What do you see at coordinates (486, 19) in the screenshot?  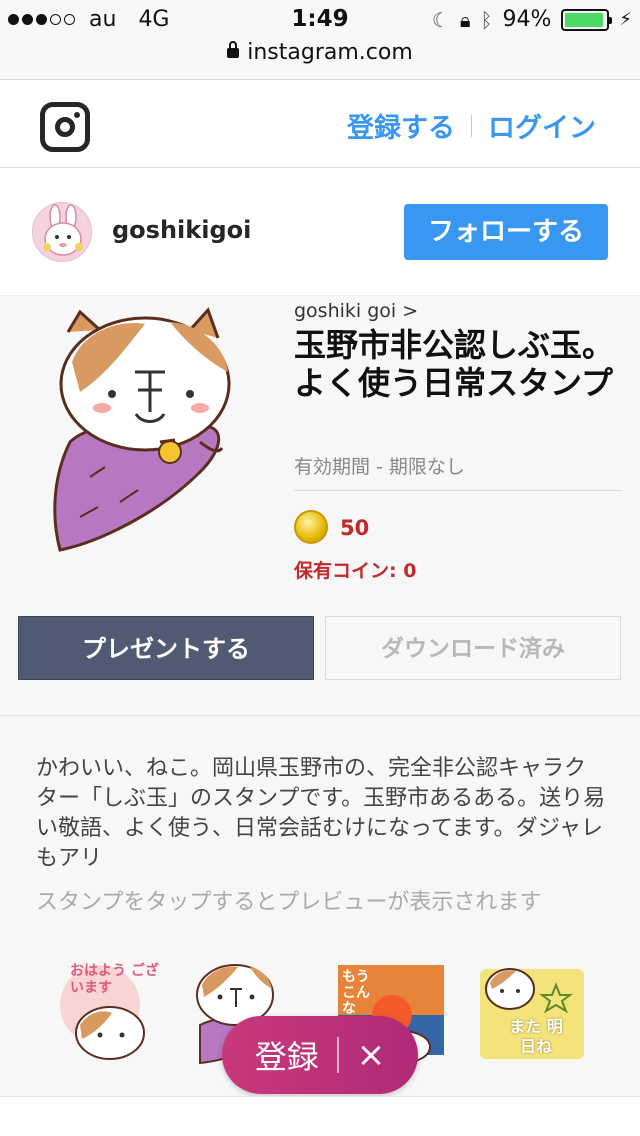 I see `bluetooth-icon: ᛒ` at bounding box center [486, 19].